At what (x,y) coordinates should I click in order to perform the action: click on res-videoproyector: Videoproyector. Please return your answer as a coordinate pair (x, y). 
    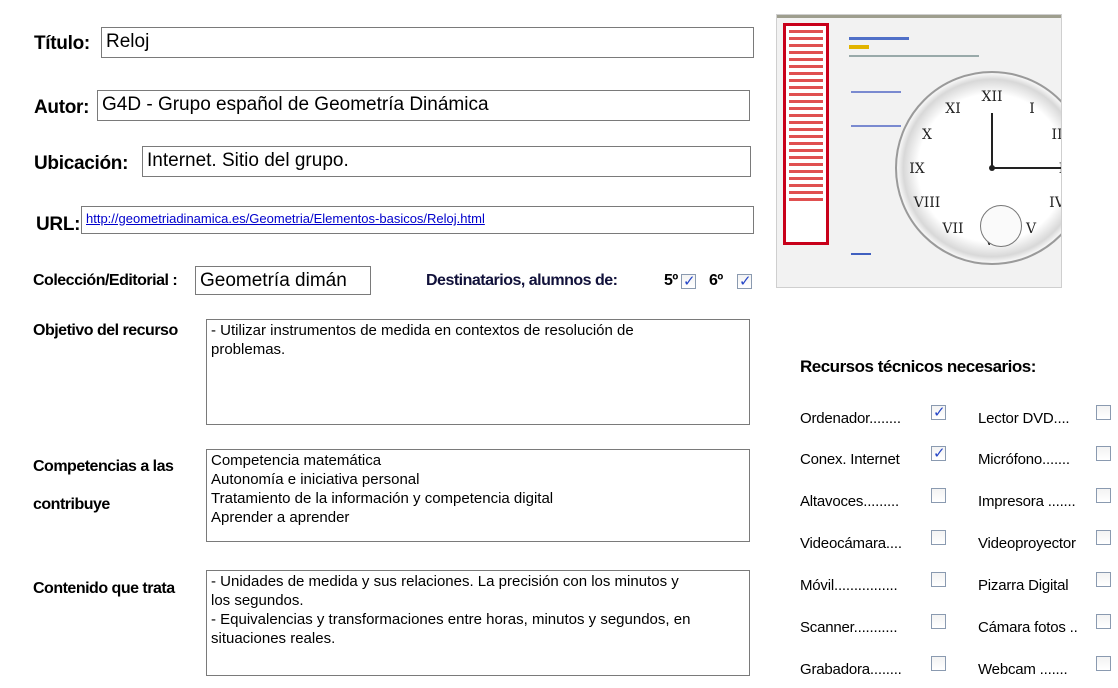
    Looking at the image, I should click on (1027, 543).